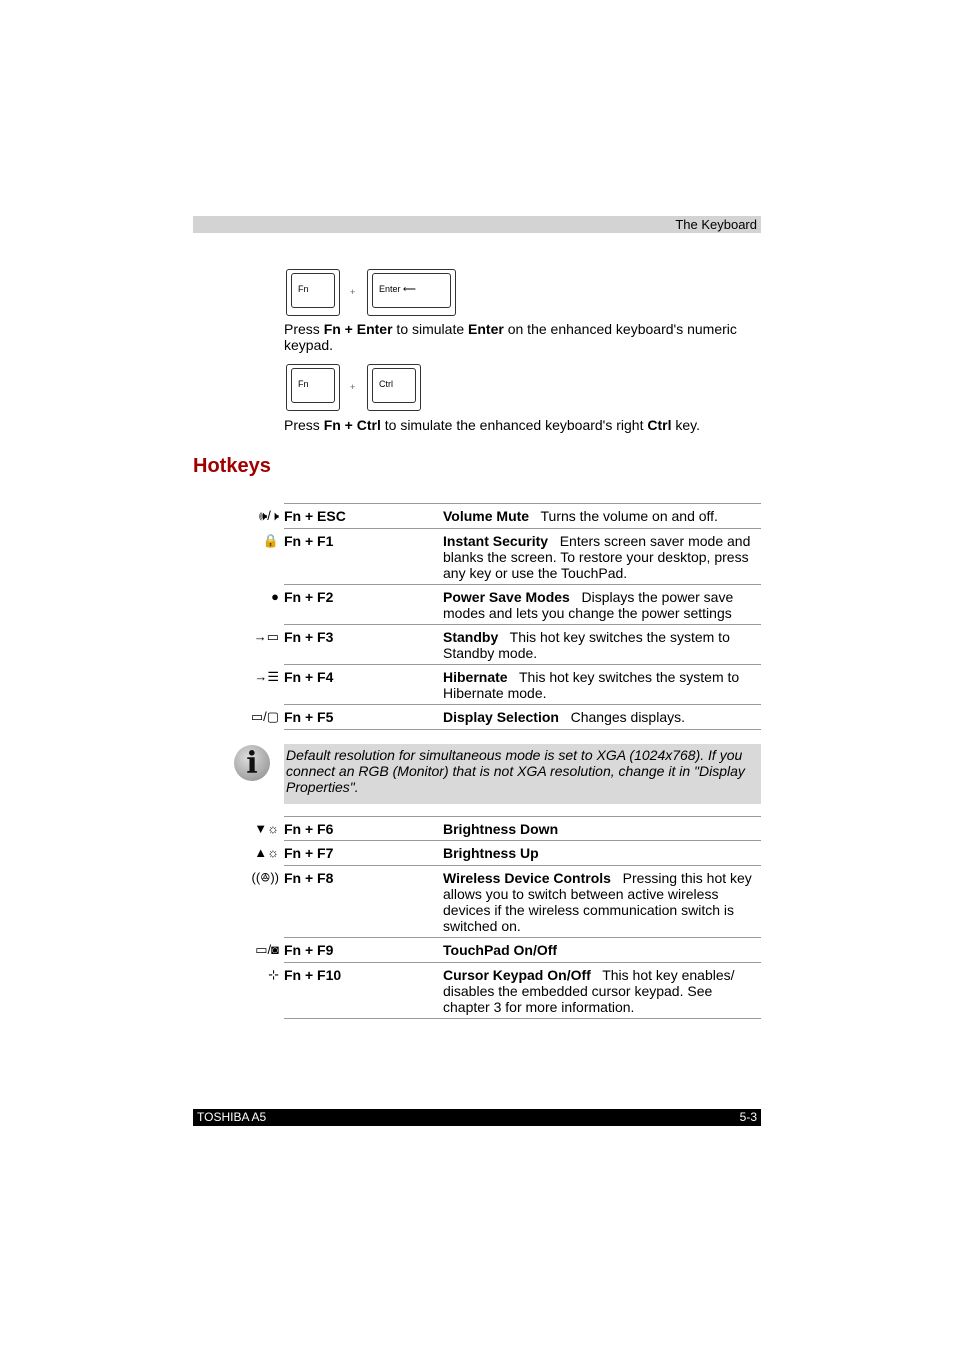 This screenshot has height=1350, width=954. What do you see at coordinates (309, 637) in the screenshot?
I see `hotkey-combo: Fn + F3` at bounding box center [309, 637].